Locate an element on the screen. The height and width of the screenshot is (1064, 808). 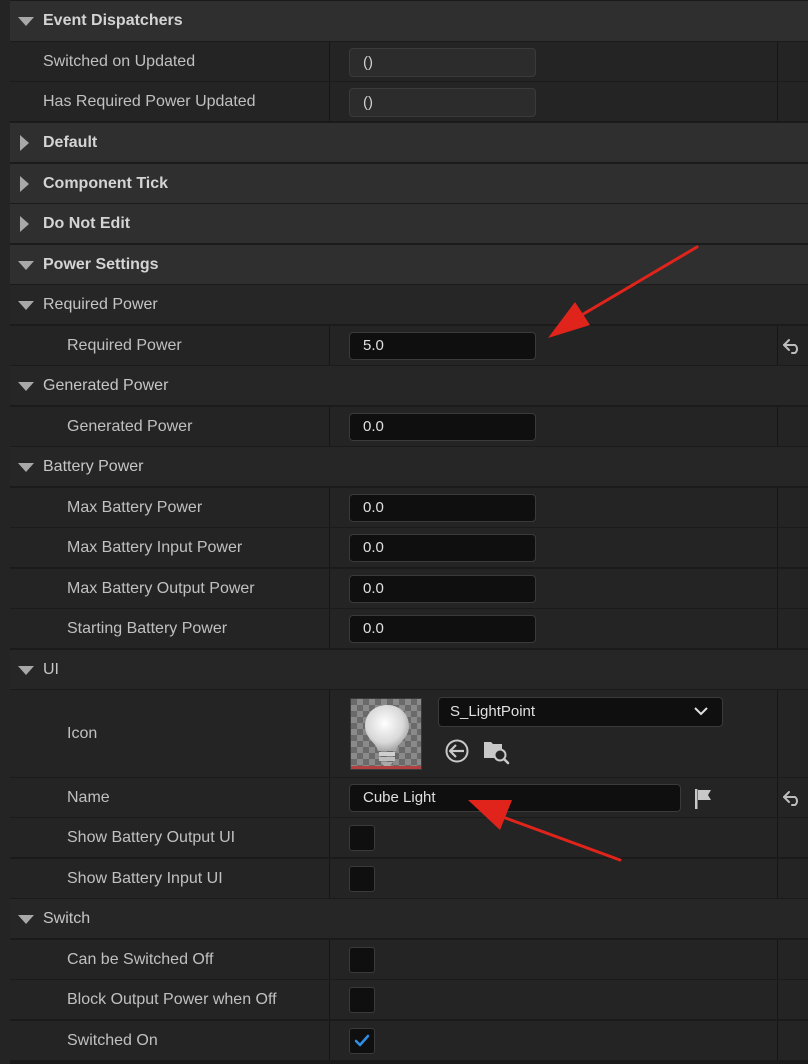
category-label: Component Tick is located at coordinates (106, 183).